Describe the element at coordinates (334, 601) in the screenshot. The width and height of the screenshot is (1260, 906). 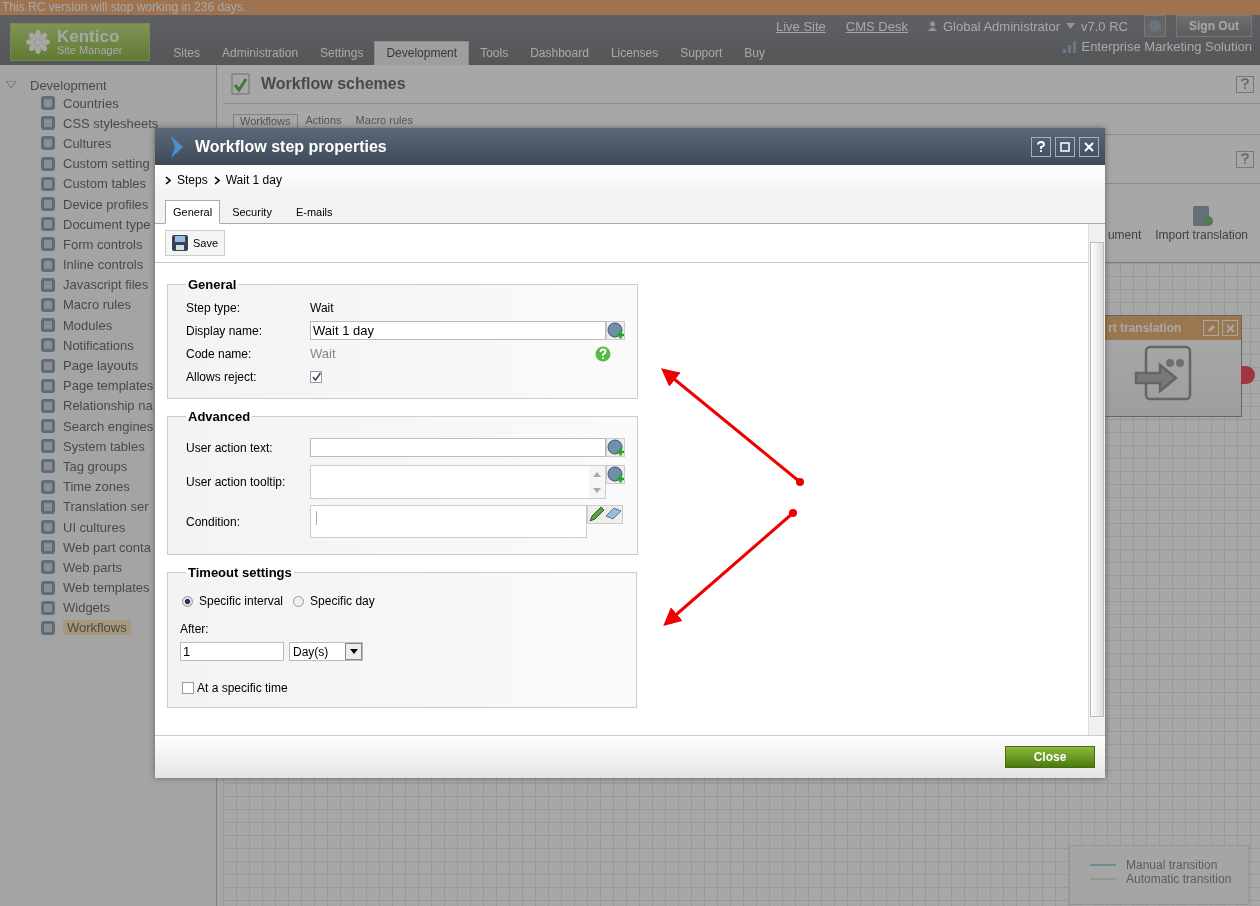
I see `radio-button: Specific day` at that location.